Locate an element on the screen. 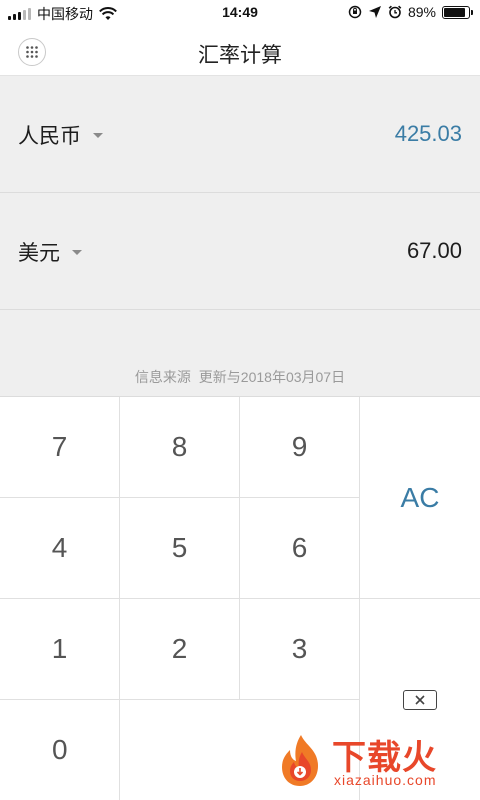  key-2: 2 is located at coordinates (180, 649).